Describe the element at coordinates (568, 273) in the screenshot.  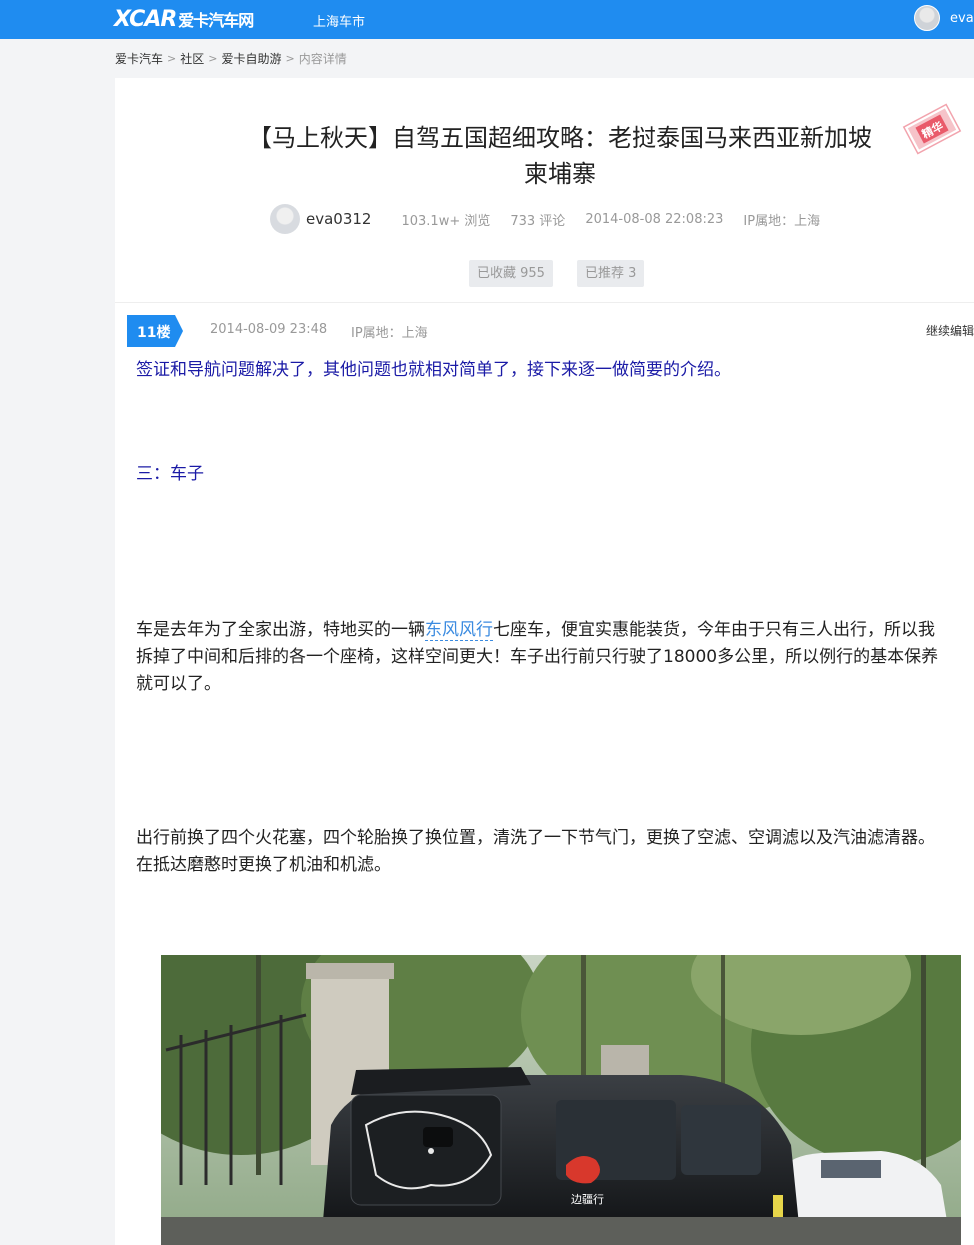
I see `post-actions: 已收藏 955 已推荐 3` at that location.